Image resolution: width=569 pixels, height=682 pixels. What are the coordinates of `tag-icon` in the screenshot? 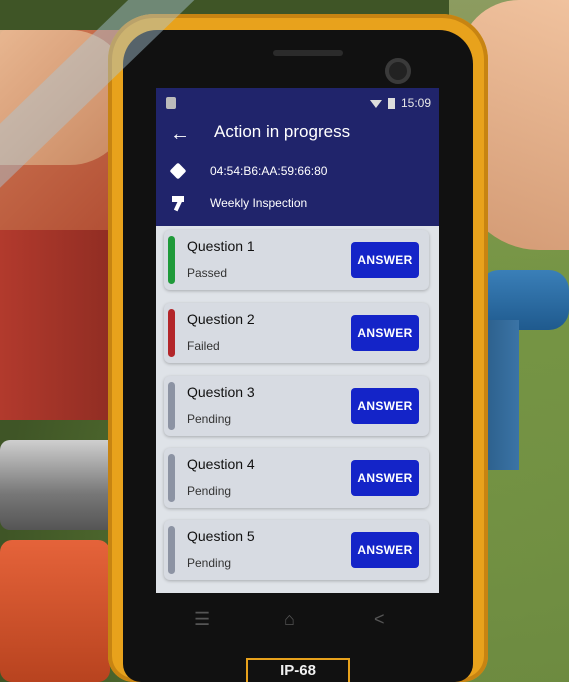 It's located at (179, 171).